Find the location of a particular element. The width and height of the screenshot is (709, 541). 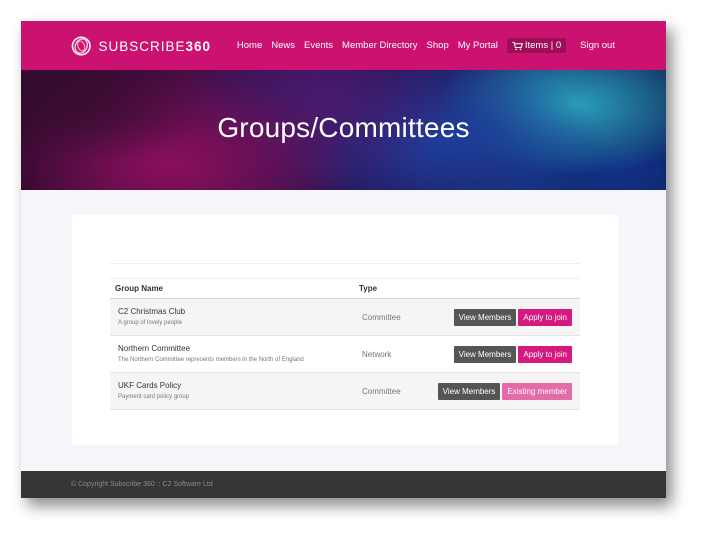

group-name: UKF Cards Policy is located at coordinates (150, 385).